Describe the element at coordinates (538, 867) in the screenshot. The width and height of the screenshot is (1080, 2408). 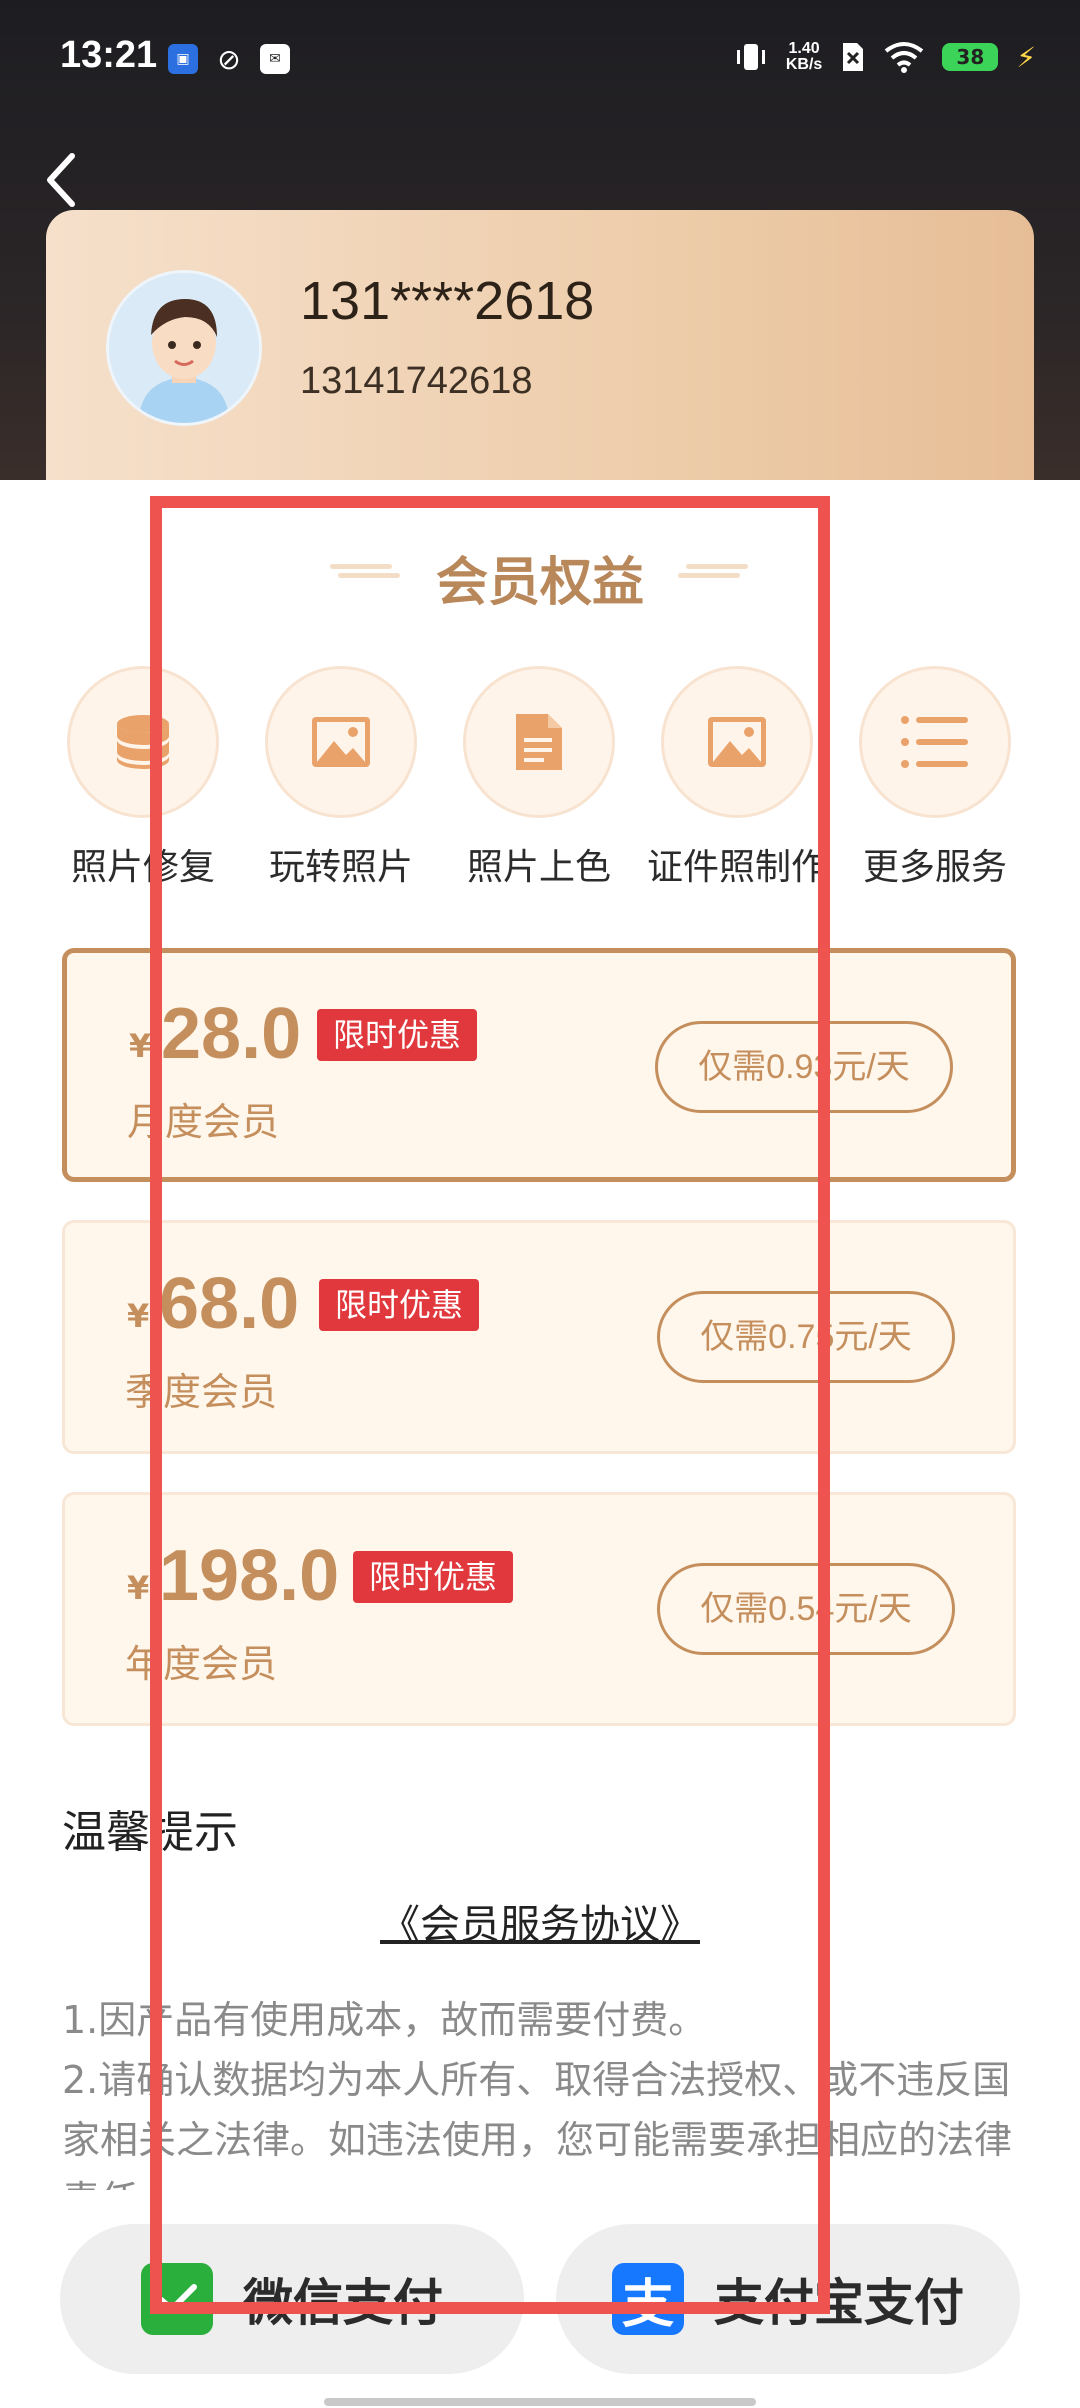
I see `benefit-label: 照片上色` at that location.